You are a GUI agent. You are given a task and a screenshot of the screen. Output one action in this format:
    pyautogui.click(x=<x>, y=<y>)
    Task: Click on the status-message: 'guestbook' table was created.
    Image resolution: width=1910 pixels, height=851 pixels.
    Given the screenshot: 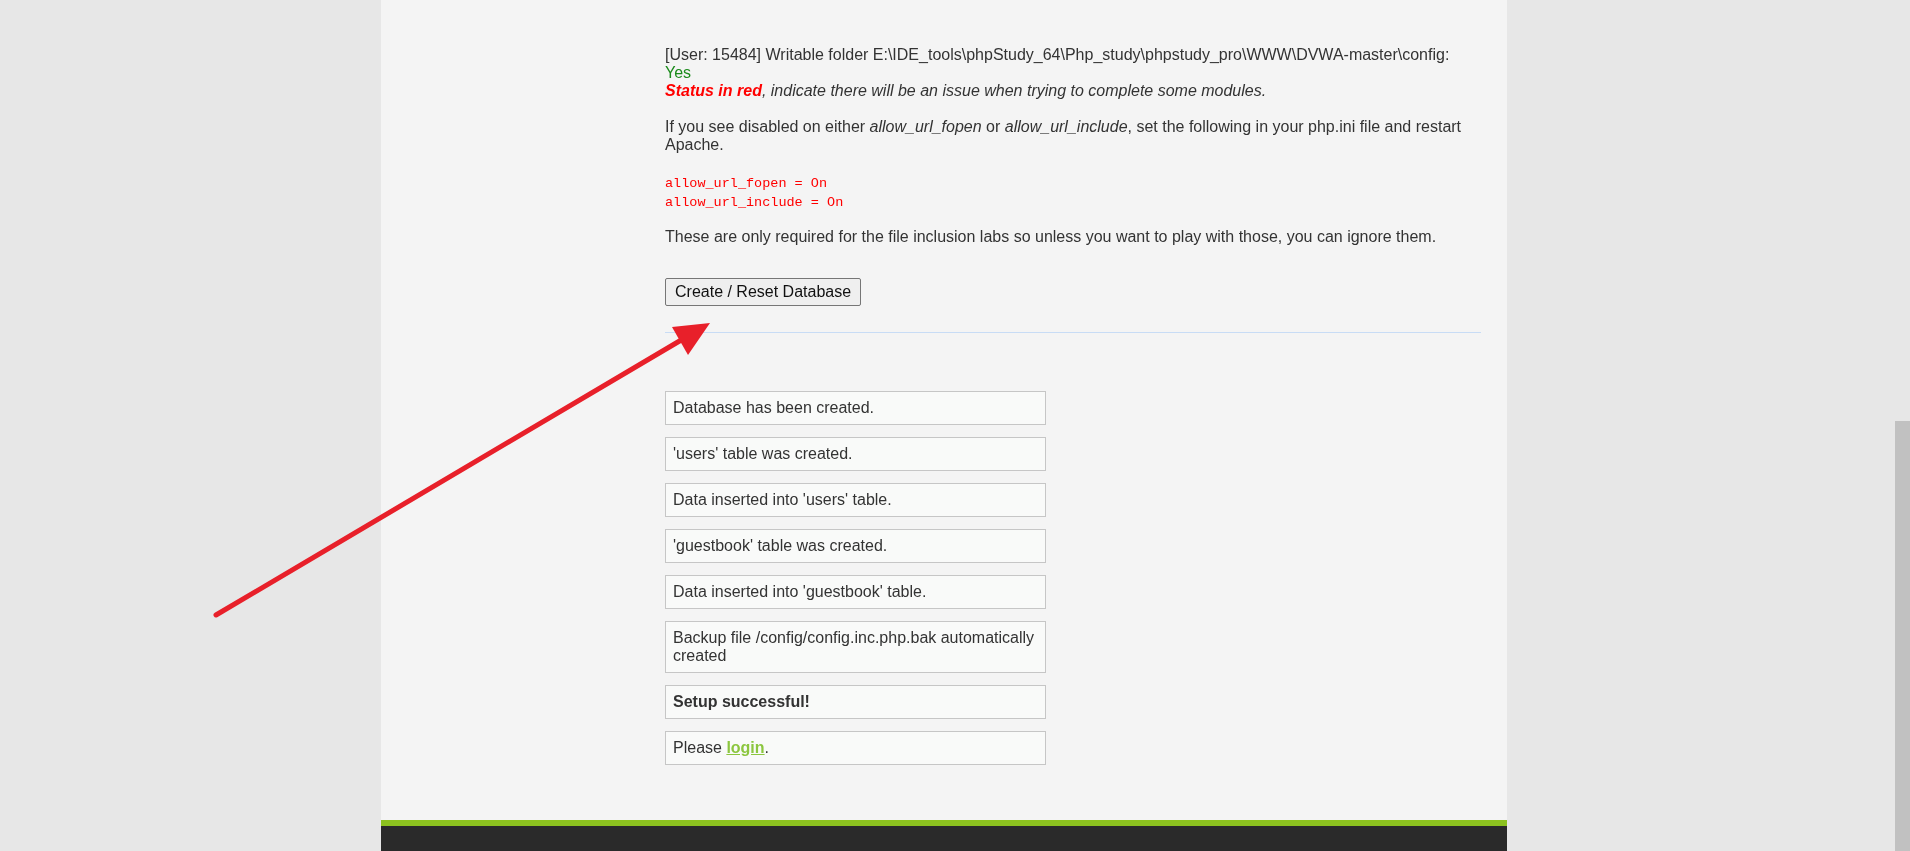 What is the action you would take?
    pyautogui.click(x=855, y=546)
    